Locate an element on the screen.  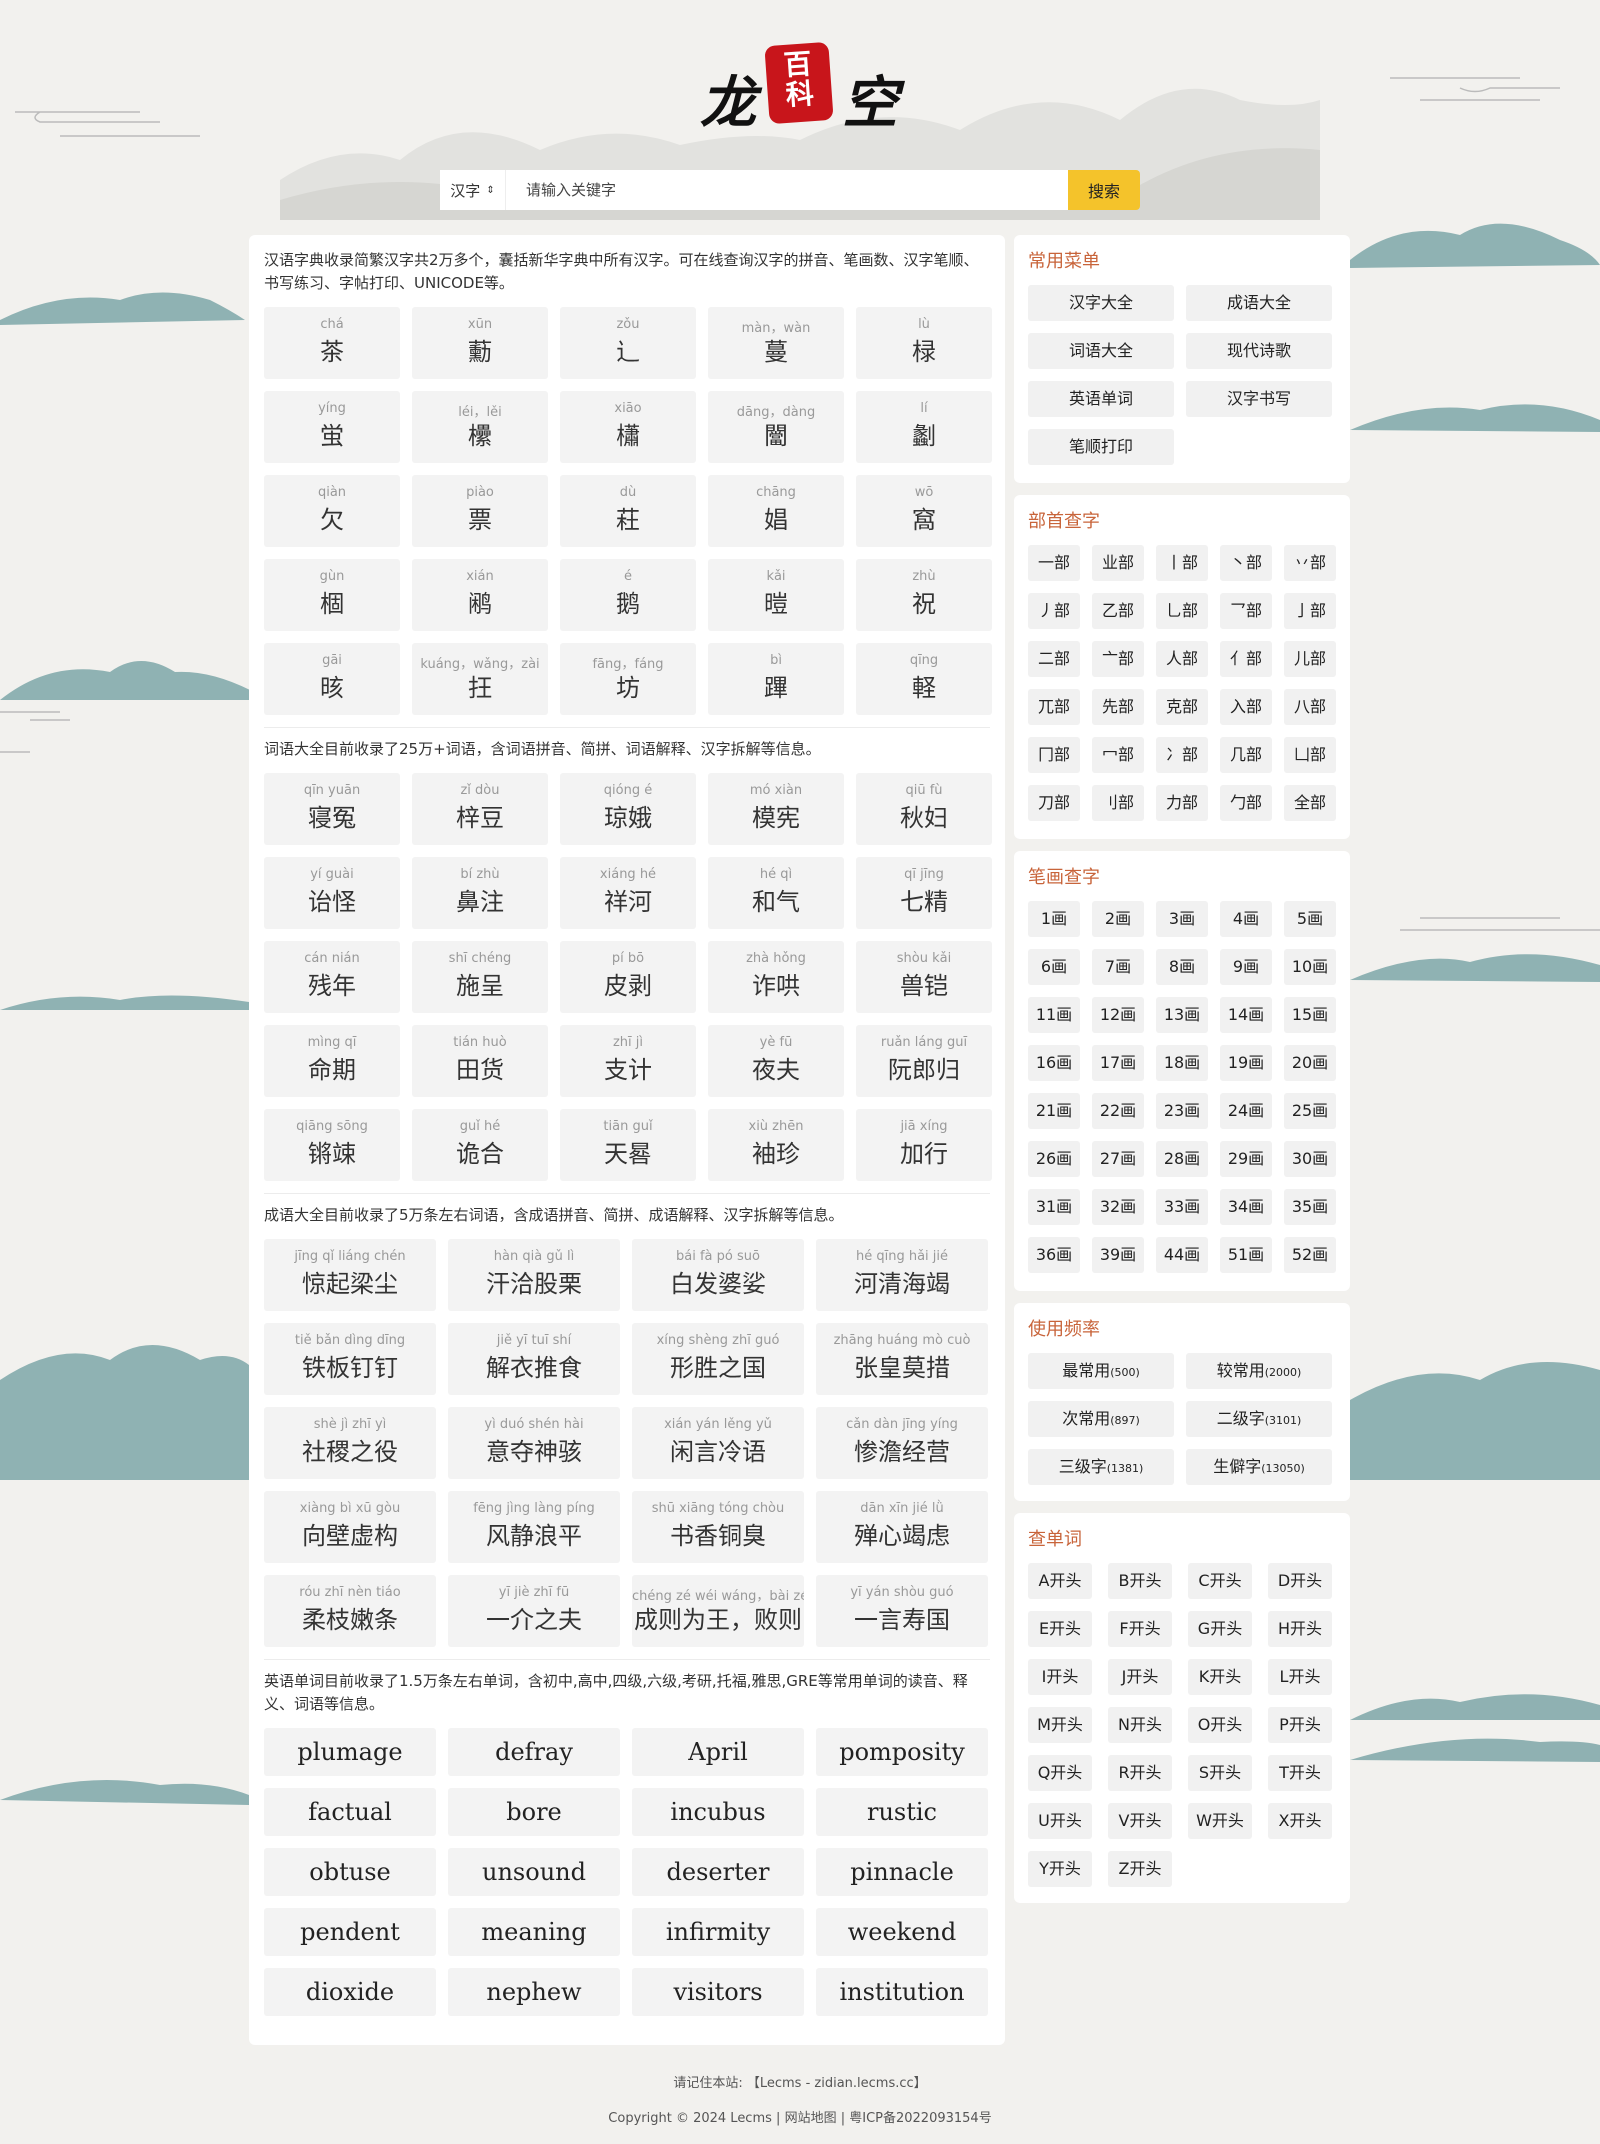
radical-item: 亻部 is located at coordinates (1246, 659).